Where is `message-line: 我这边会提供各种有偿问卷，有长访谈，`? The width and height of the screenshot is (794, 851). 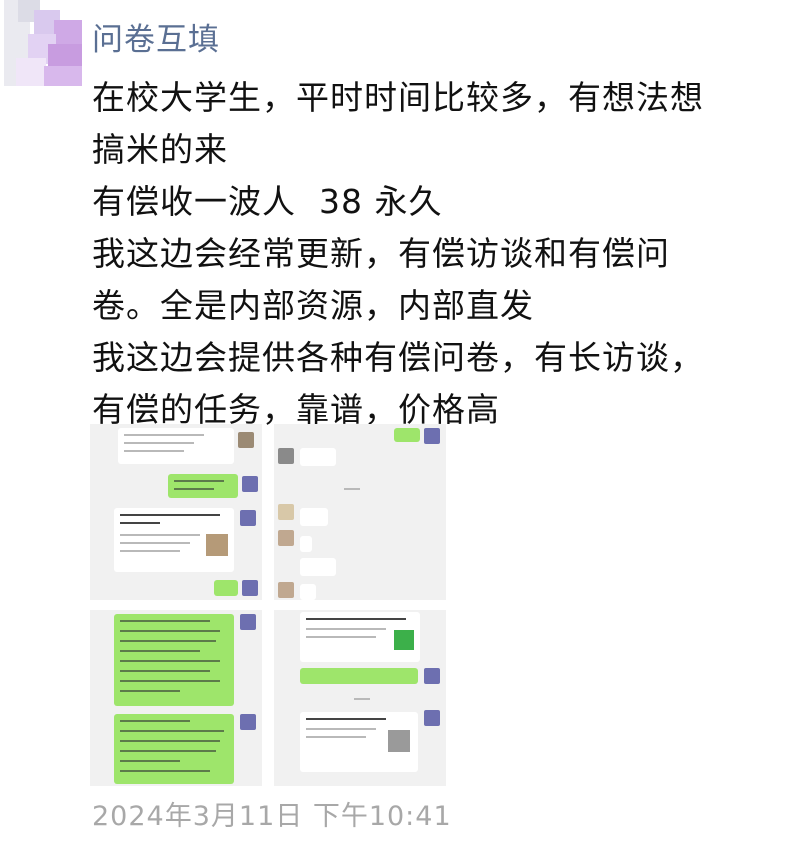
message-line: 我这边会提供各种有偿问卷，有长访谈， is located at coordinates (398, 357).